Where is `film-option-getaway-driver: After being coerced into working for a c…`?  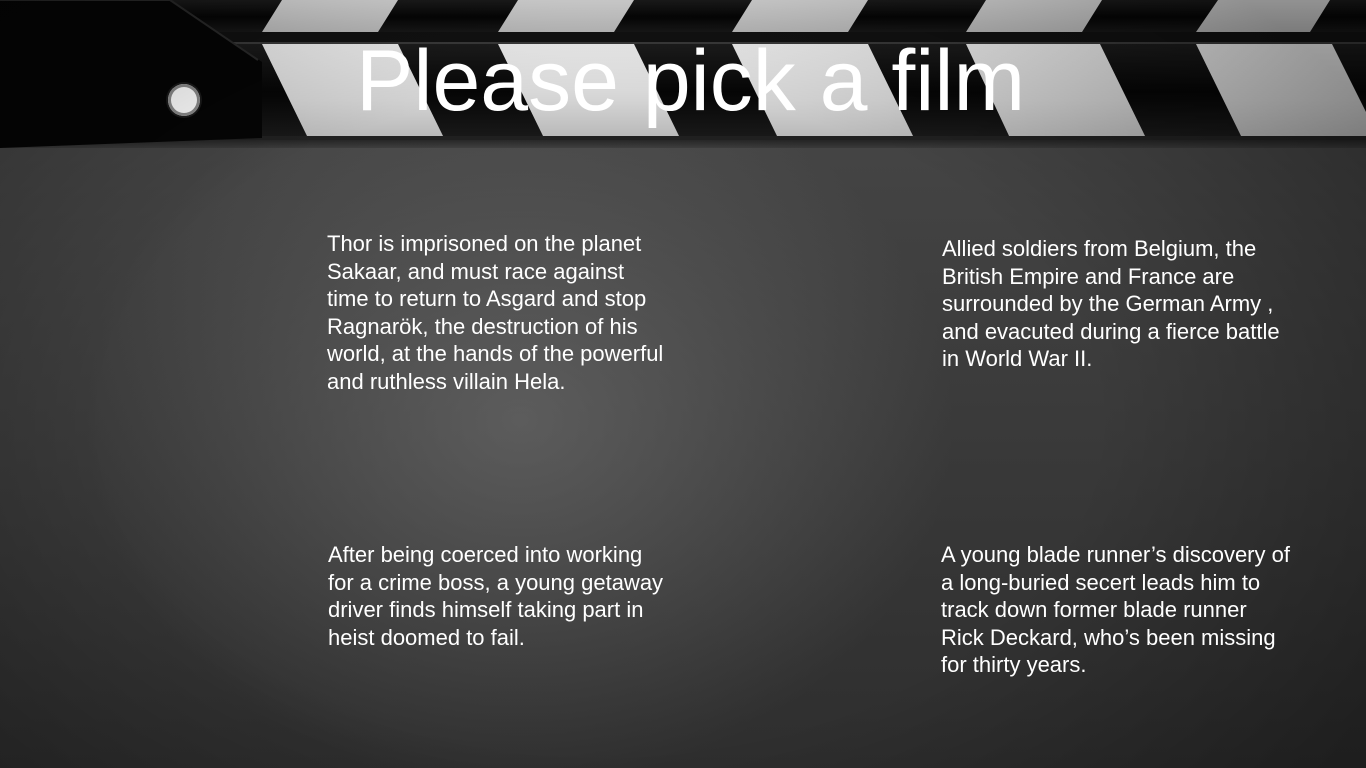
film-option-getaway-driver: After being coerced into working for a c… is located at coordinates (498, 596).